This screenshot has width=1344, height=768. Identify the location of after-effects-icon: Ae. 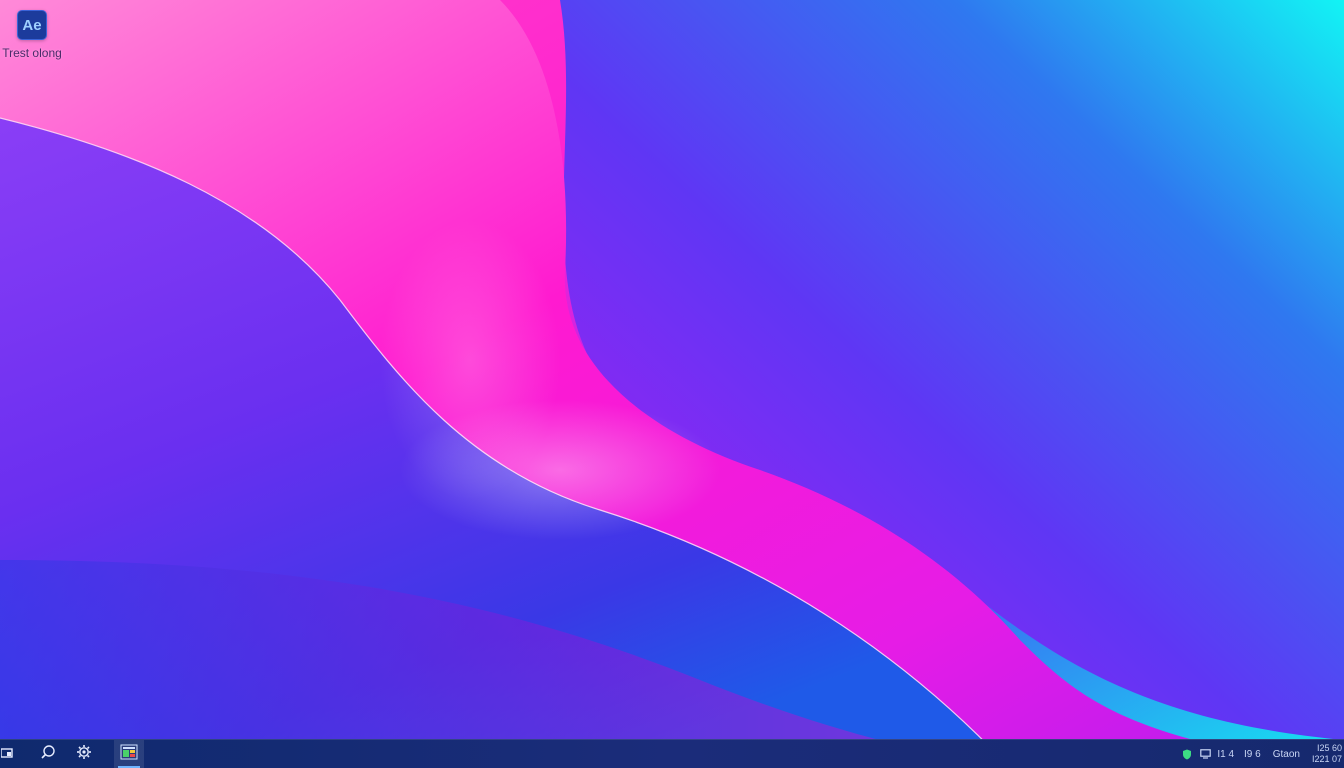
(32, 25).